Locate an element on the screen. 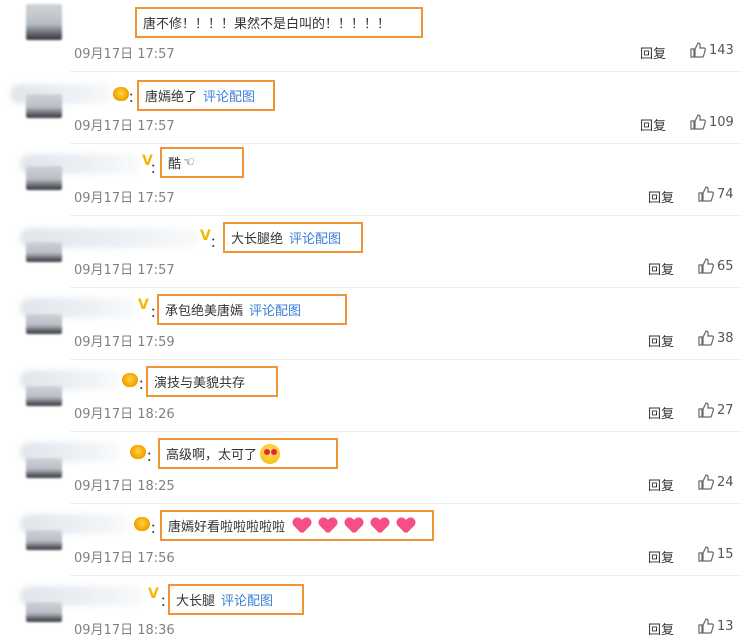 The height and width of the screenshot is (643, 750). like-button: 109 is located at coordinates (712, 122).